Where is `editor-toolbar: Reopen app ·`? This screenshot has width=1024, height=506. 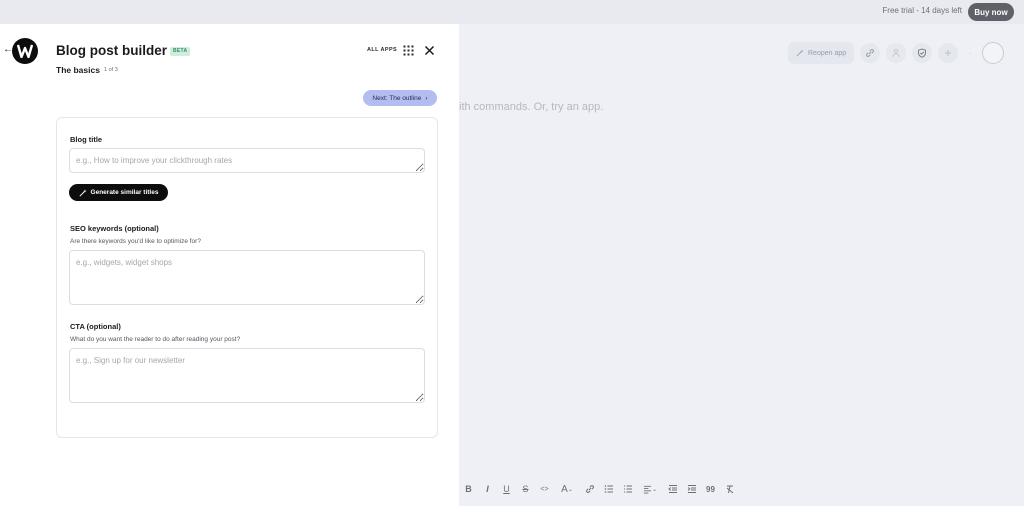 editor-toolbar: Reopen app · is located at coordinates (896, 53).